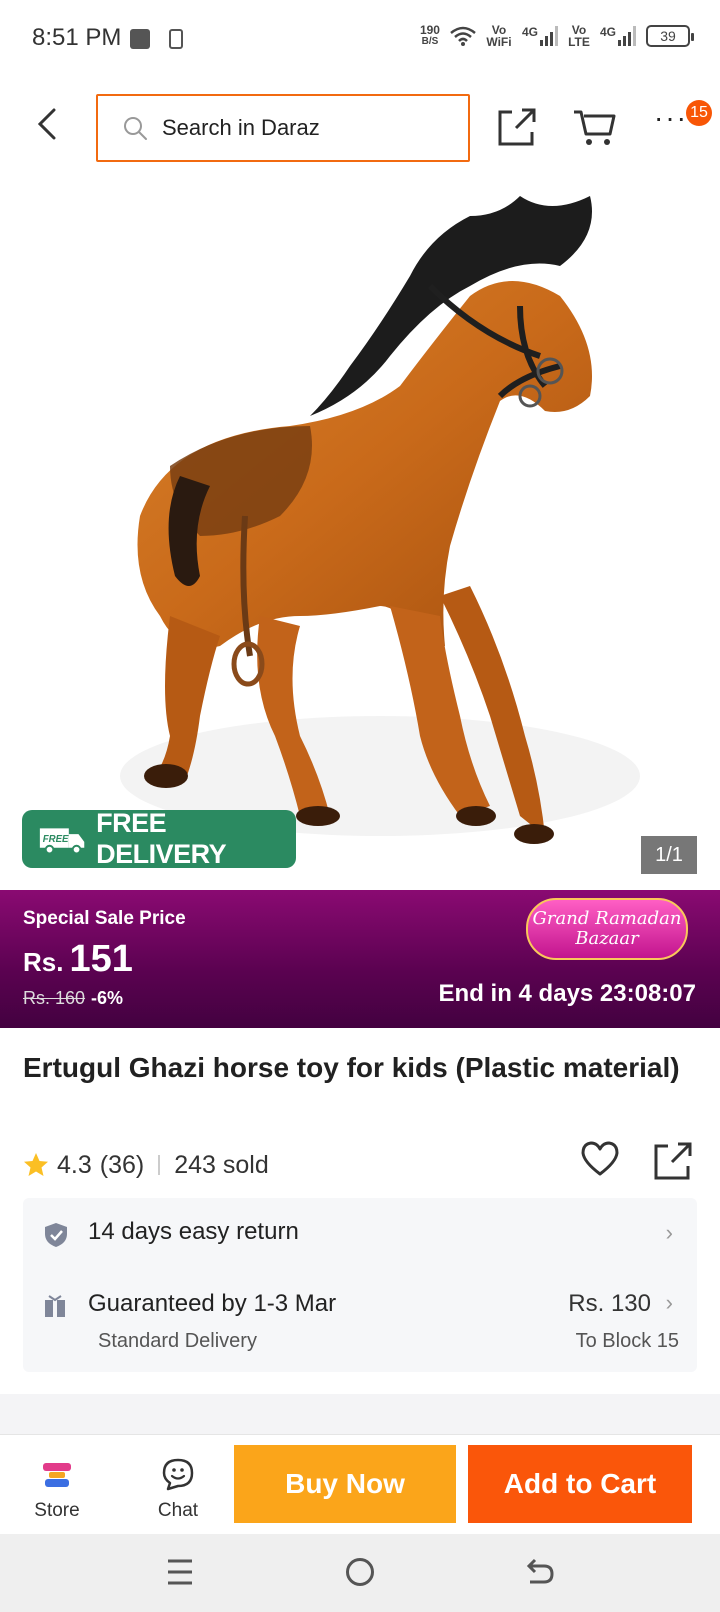 The width and height of the screenshot is (720, 1612). Describe the element at coordinates (540, 36) in the screenshot. I see `signal-1: 4G` at that location.